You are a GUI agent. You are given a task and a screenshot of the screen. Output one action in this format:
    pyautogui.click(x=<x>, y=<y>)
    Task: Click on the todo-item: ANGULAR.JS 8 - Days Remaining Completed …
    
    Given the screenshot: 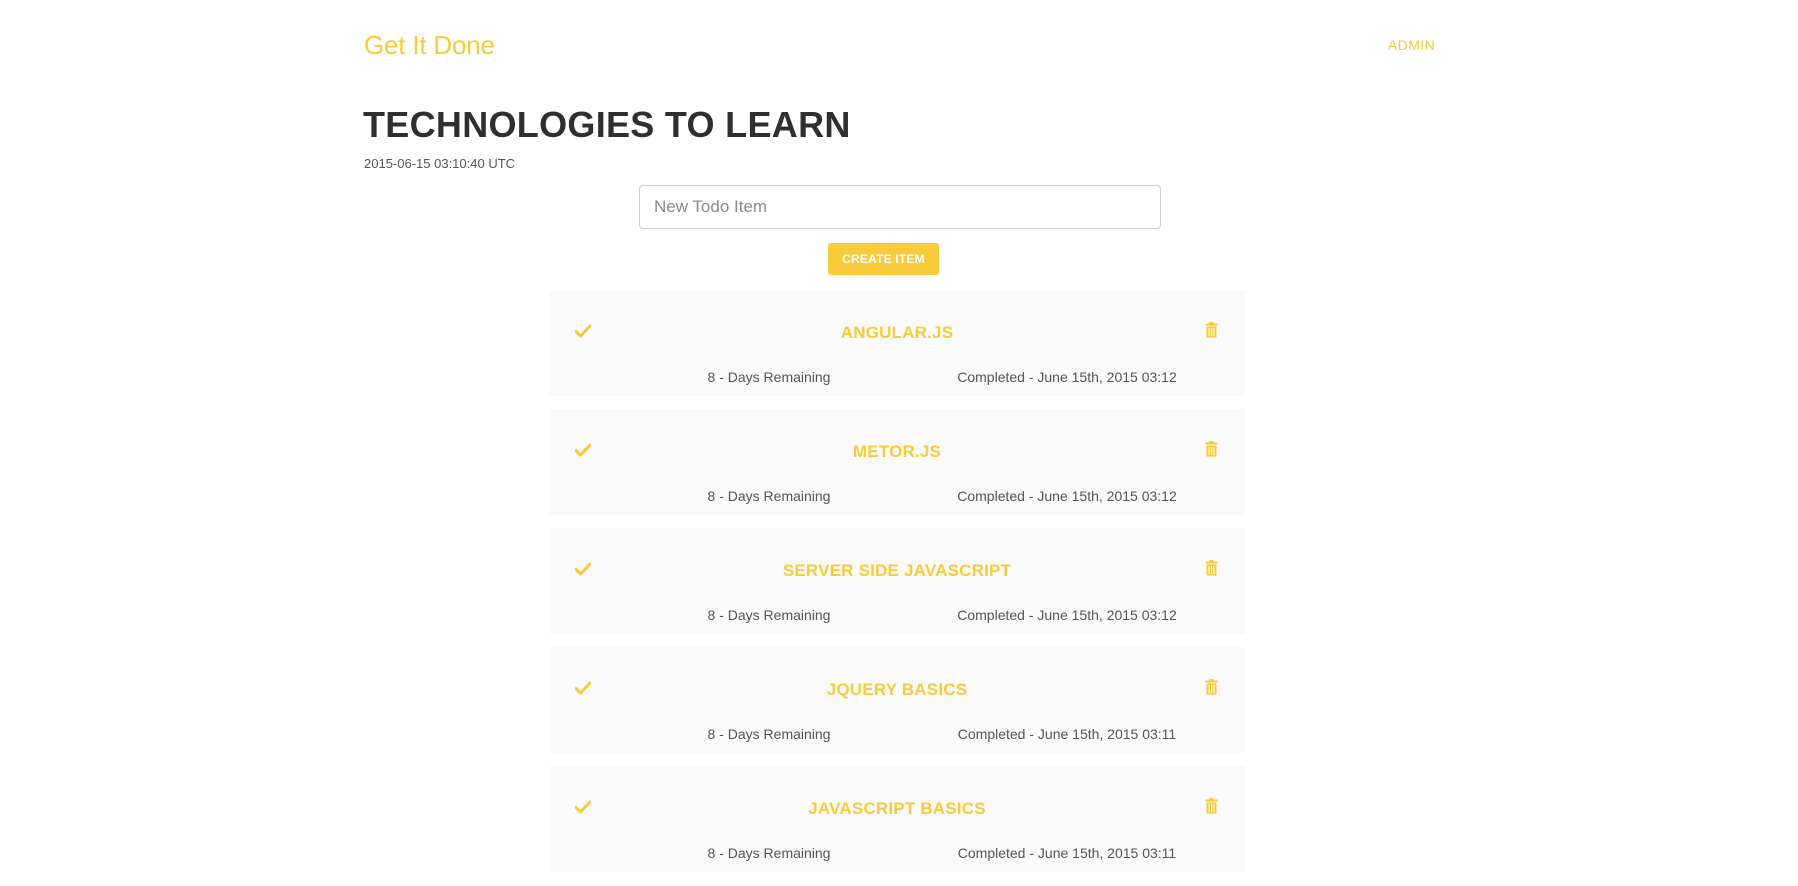 What is the action you would take?
    pyautogui.click(x=897, y=343)
    